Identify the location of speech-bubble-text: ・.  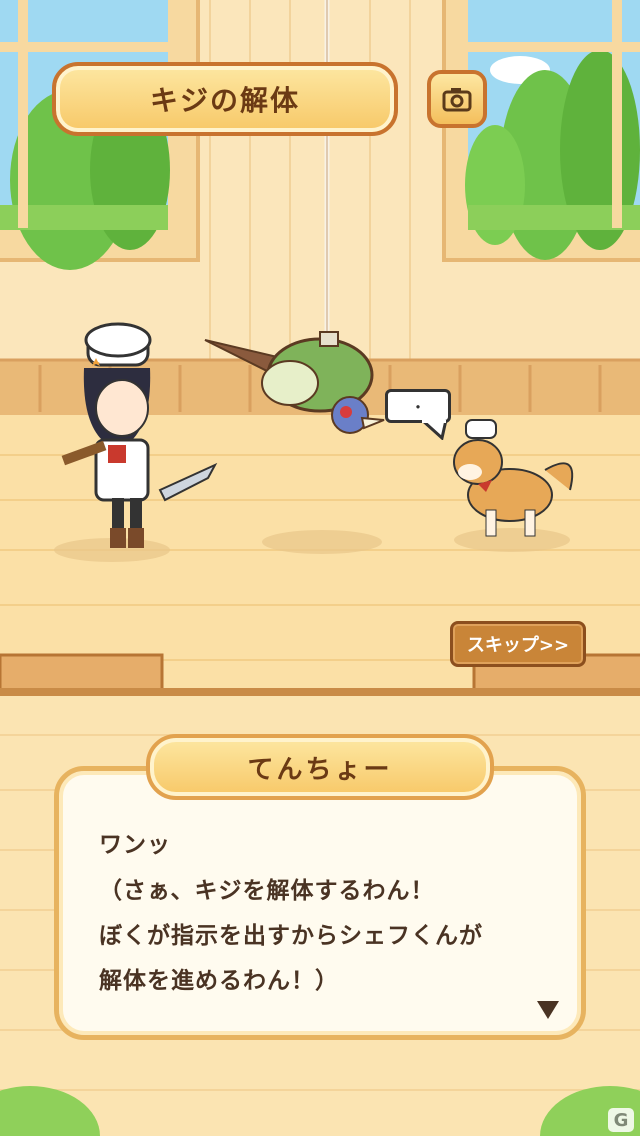
(417, 407).